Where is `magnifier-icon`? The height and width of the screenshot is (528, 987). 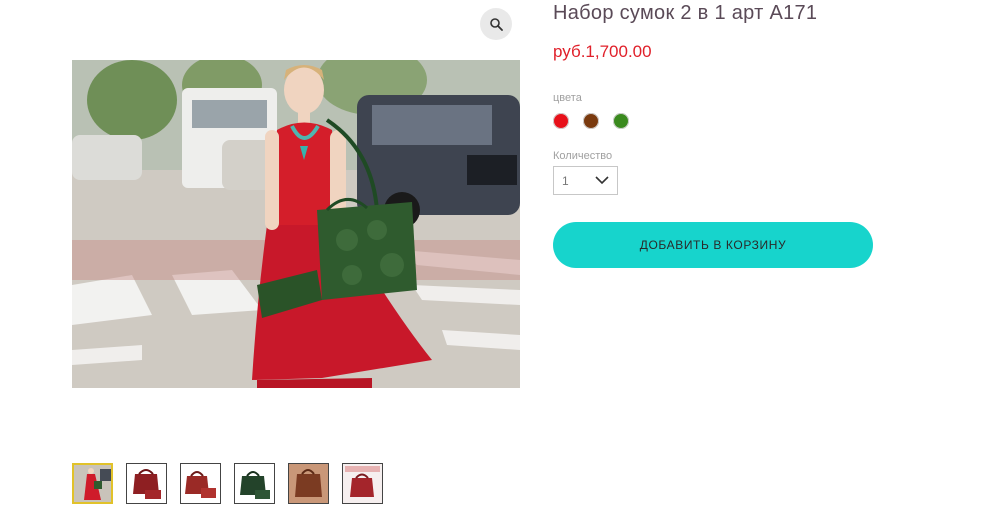 magnifier-icon is located at coordinates (496, 24).